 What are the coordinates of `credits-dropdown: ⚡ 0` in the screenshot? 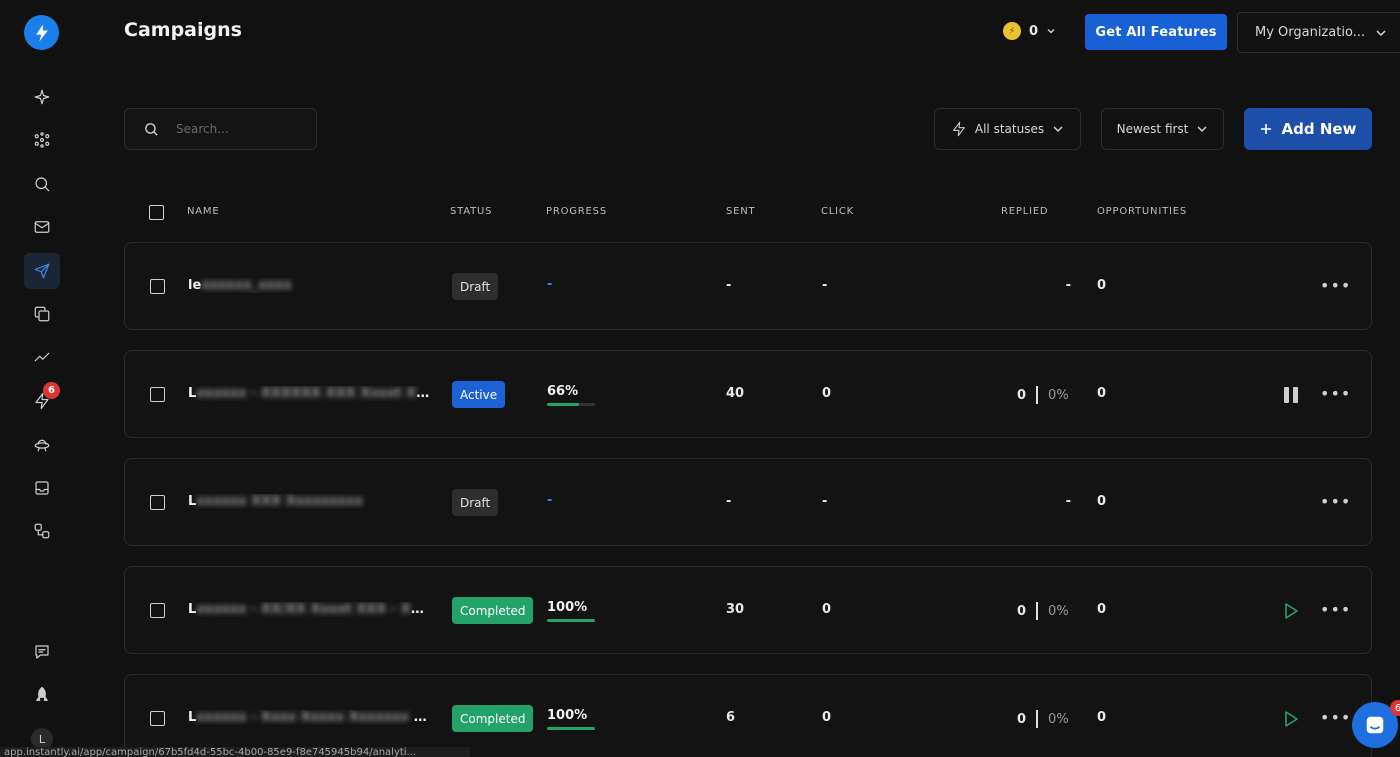 It's located at (1029, 31).